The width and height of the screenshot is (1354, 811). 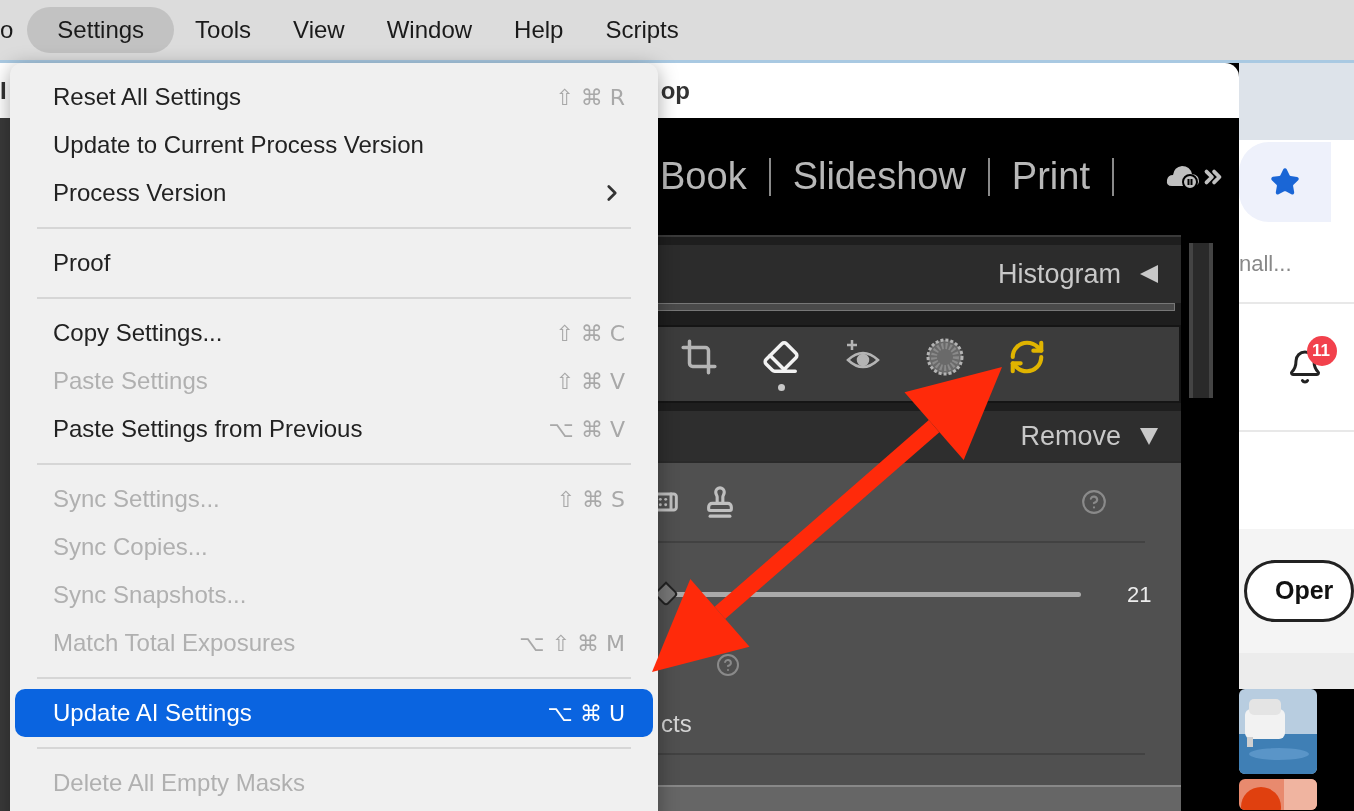 I want to click on shortcut-text: ⇧ ⌘ C, so click(x=590, y=333).